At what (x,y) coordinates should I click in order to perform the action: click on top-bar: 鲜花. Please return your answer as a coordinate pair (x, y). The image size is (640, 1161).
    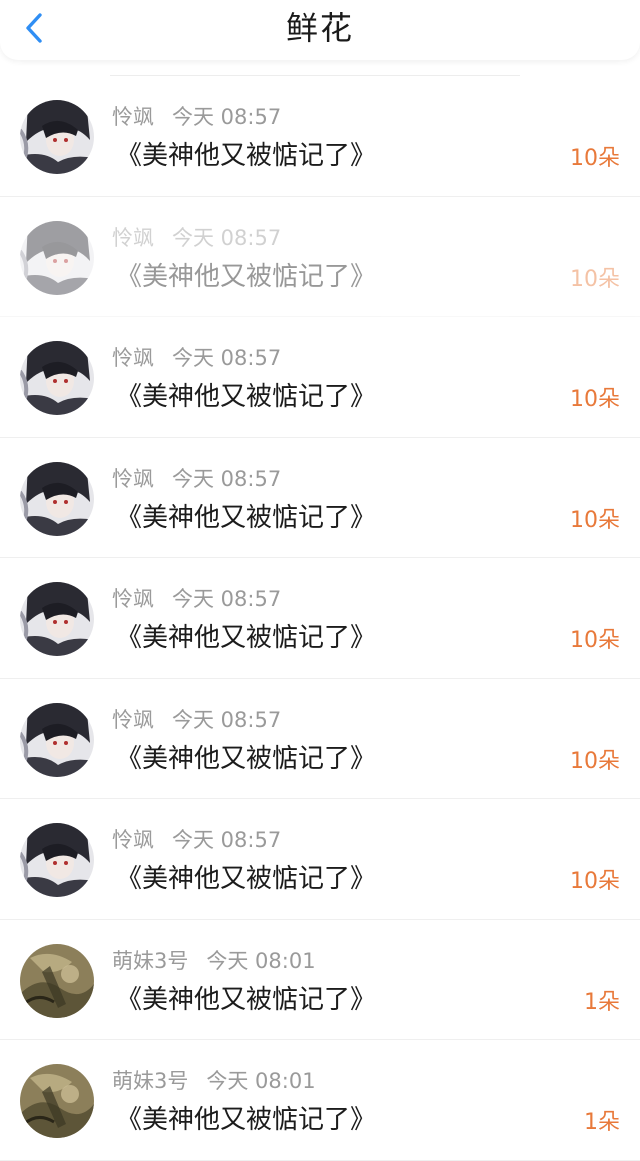
    Looking at the image, I should click on (320, 30).